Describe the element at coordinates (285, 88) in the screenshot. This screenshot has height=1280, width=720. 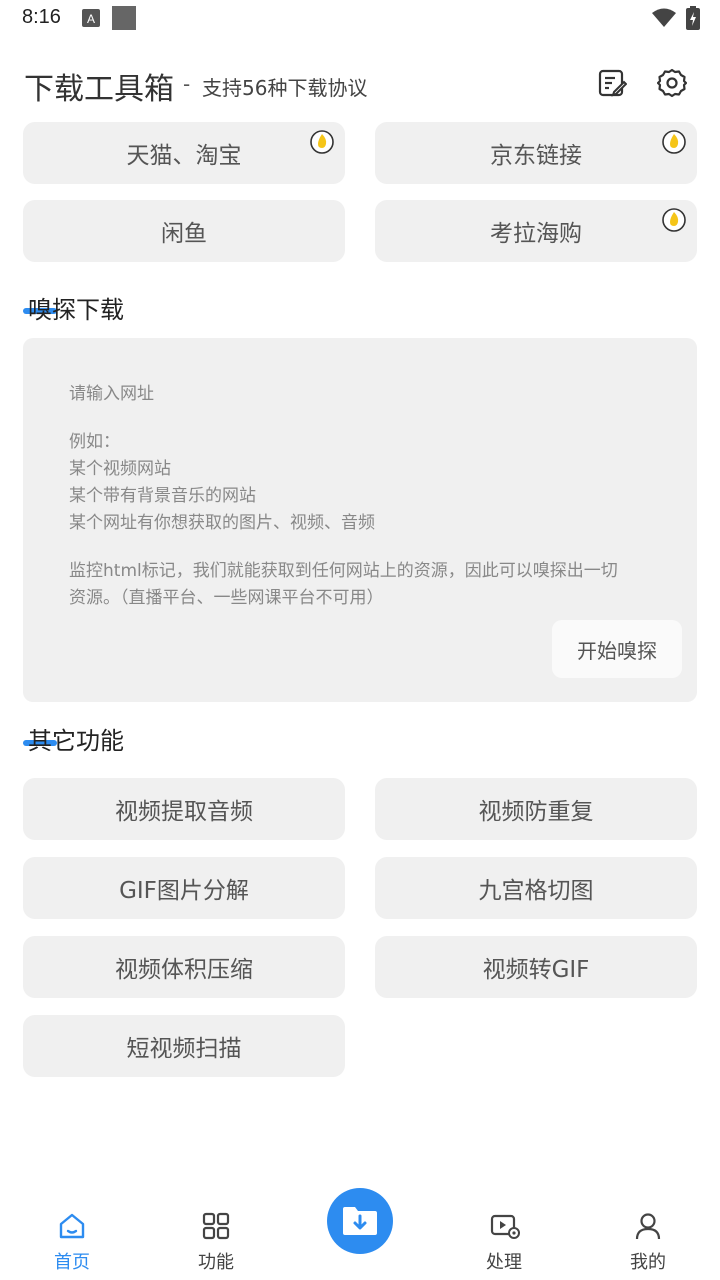
I see `app-subtitle: 支持56种下载协议` at that location.